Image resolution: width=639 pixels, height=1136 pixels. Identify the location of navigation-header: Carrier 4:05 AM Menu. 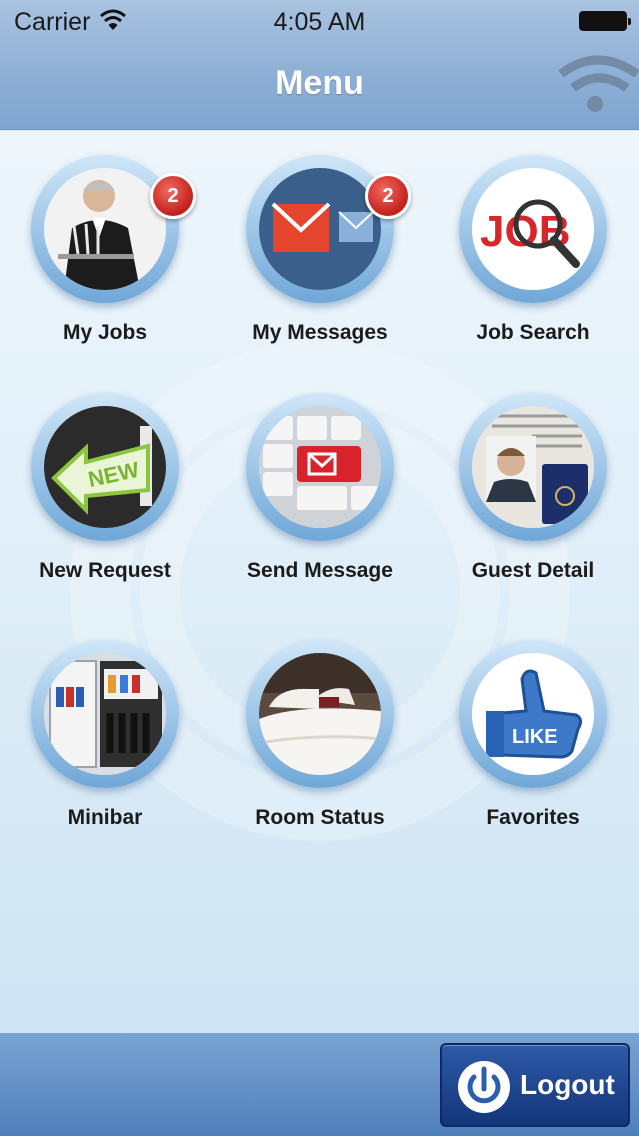
(319, 65).